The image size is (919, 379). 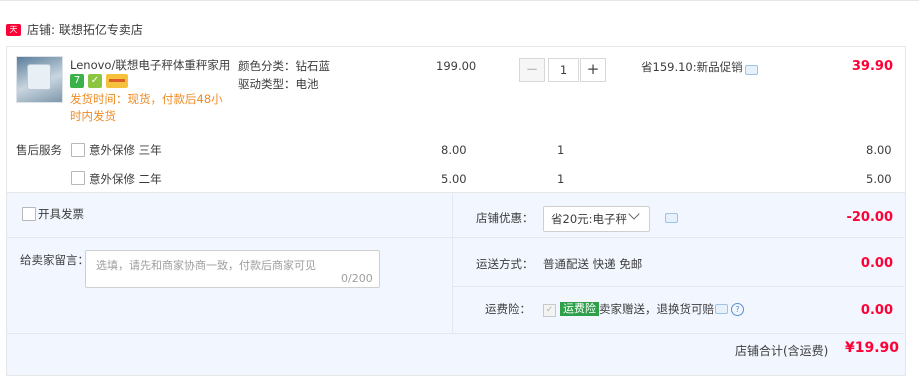 What do you see at coordinates (751, 70) in the screenshot?
I see `promo-comment-icon` at bounding box center [751, 70].